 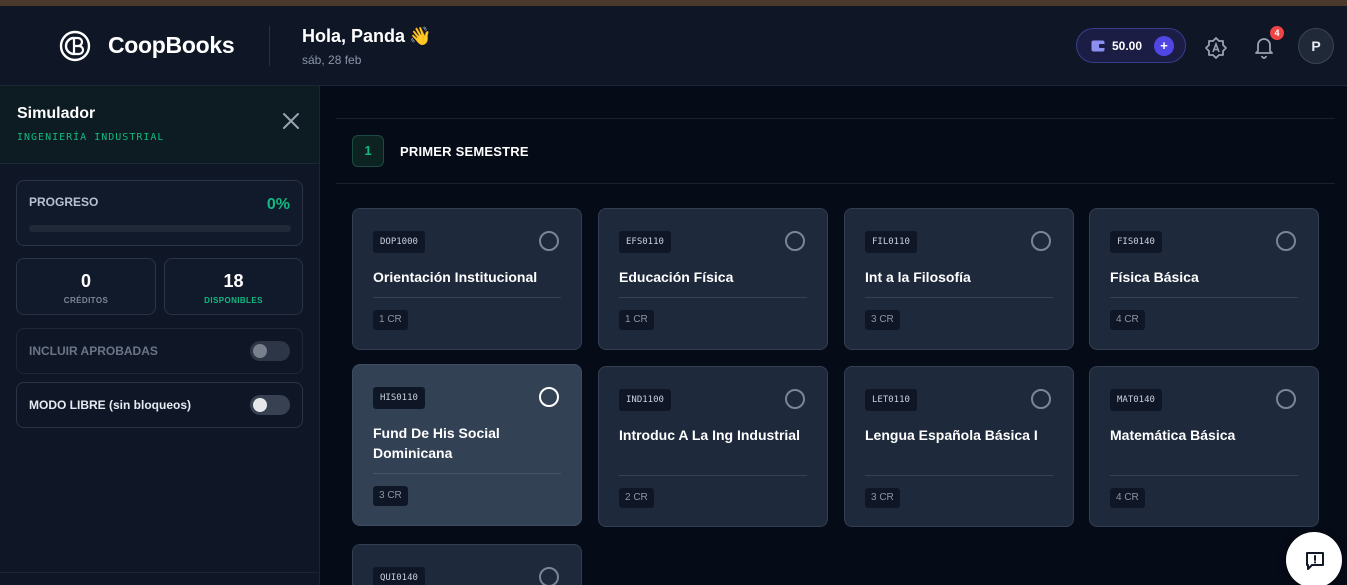 I want to click on progress-label: PROGRESO, so click(x=64, y=202).